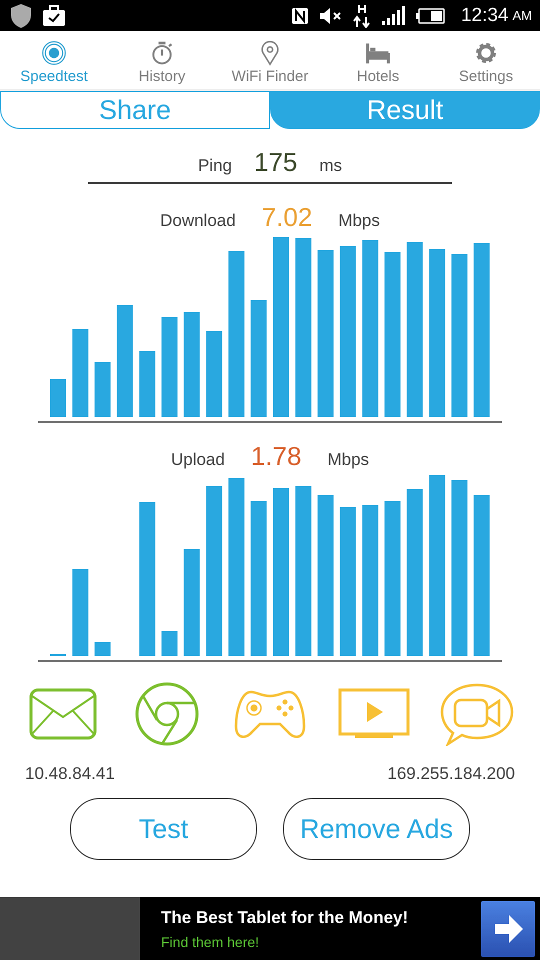  Describe the element at coordinates (451, 774) in the screenshot. I see `server-ip-address: 169.255.184.200` at that location.